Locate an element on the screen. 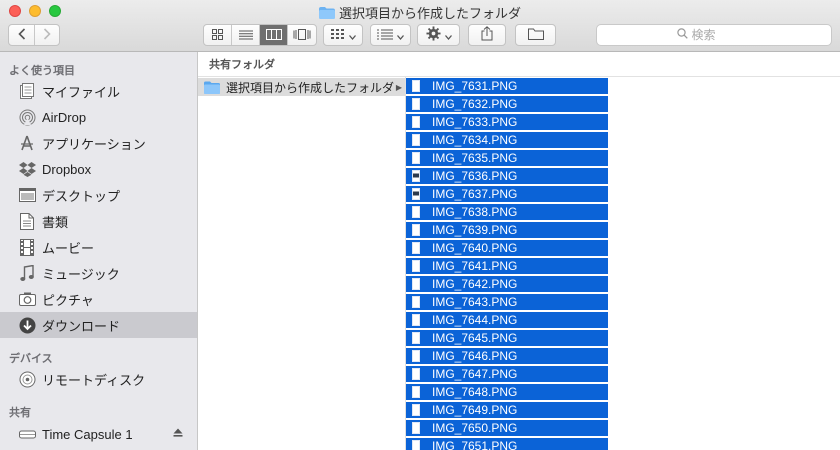  file-name: IMG_7636.PNG is located at coordinates (475, 176).